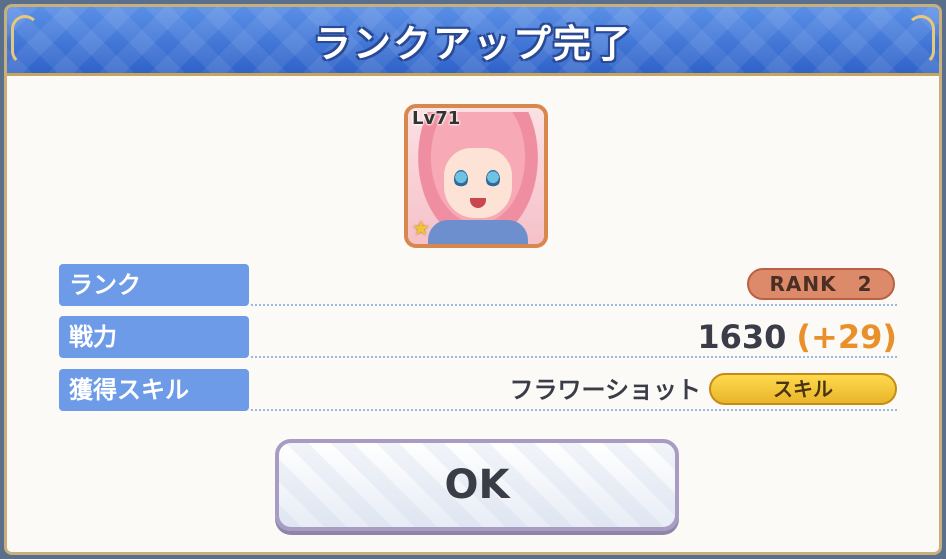 This screenshot has width=946, height=559. Describe the element at coordinates (154, 337) in the screenshot. I see `power-label: 戦力` at that location.